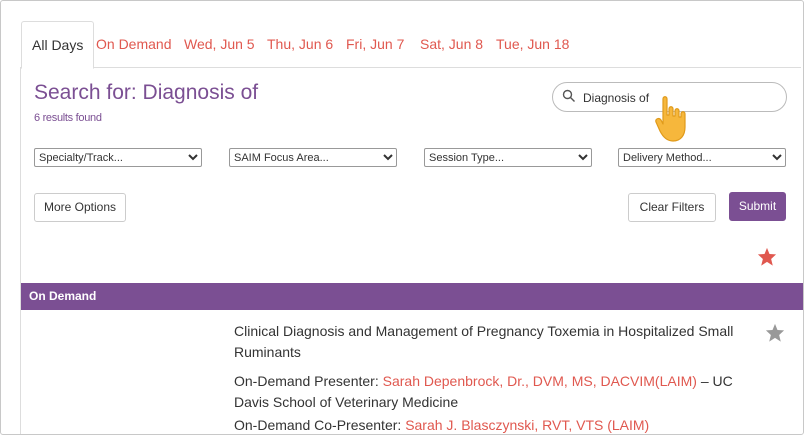  I want to click on copresenter-label: On-Demand Co-Presenter:, so click(320, 425).